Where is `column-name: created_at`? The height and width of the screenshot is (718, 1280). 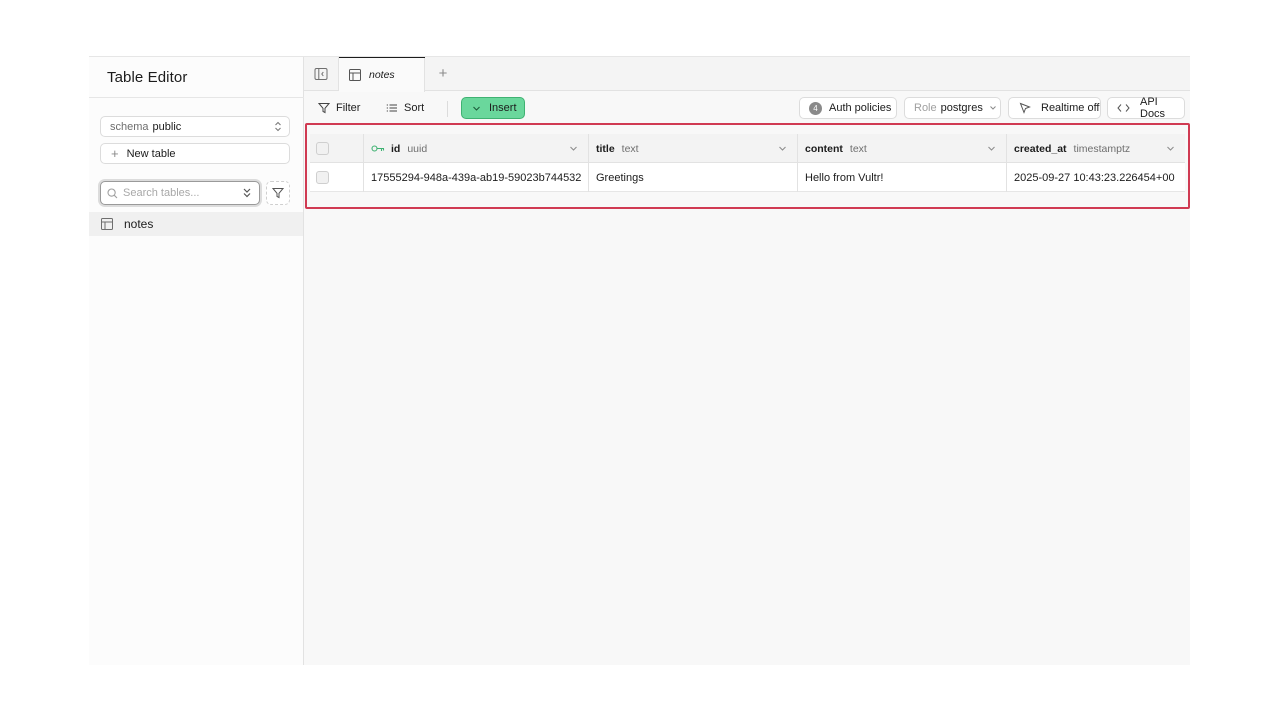
column-name: created_at is located at coordinates (1040, 148).